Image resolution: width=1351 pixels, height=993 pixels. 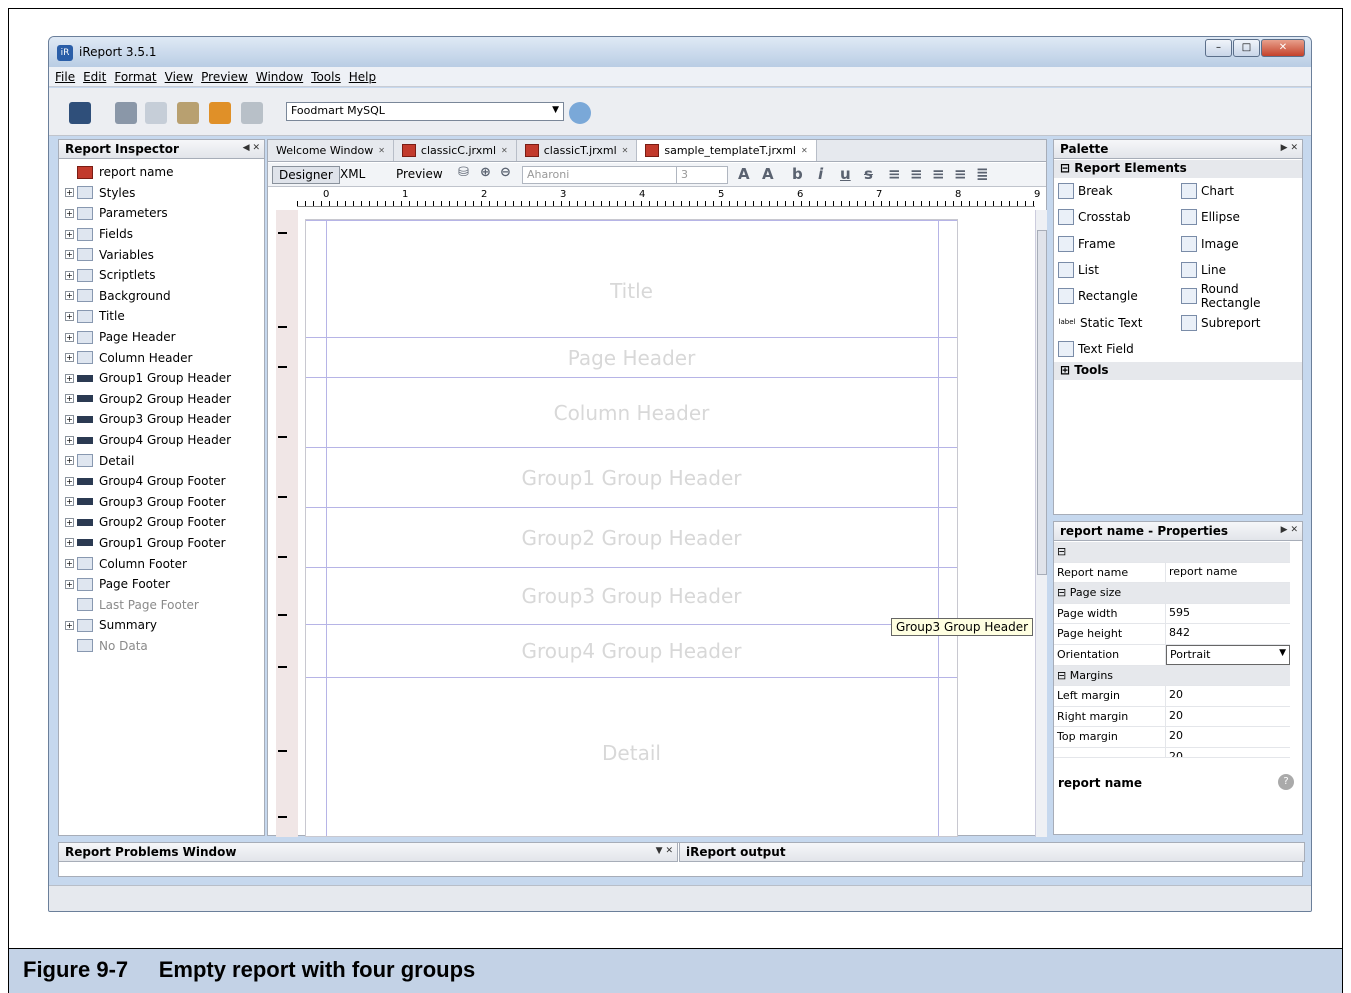 I want to click on bold-icon: b, so click(x=797, y=174).